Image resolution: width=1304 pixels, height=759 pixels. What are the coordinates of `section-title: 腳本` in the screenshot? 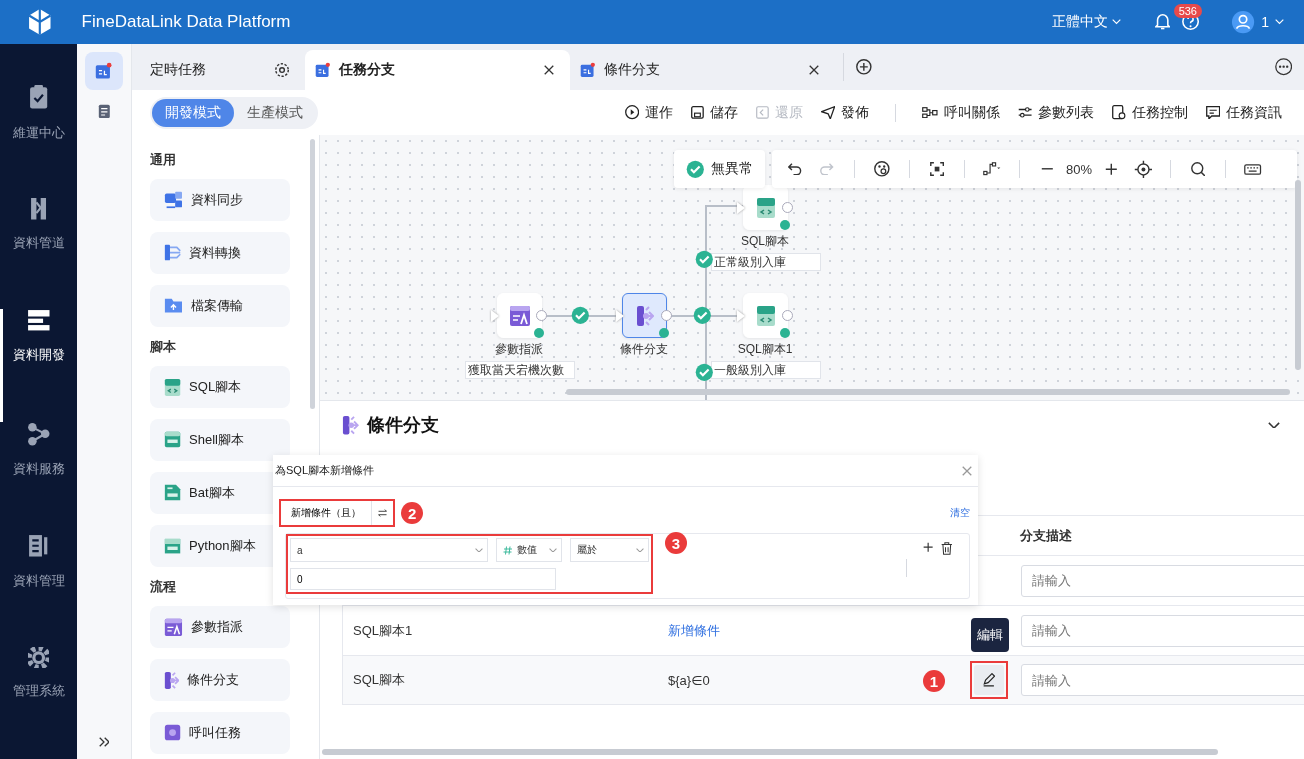 It's located at (163, 347).